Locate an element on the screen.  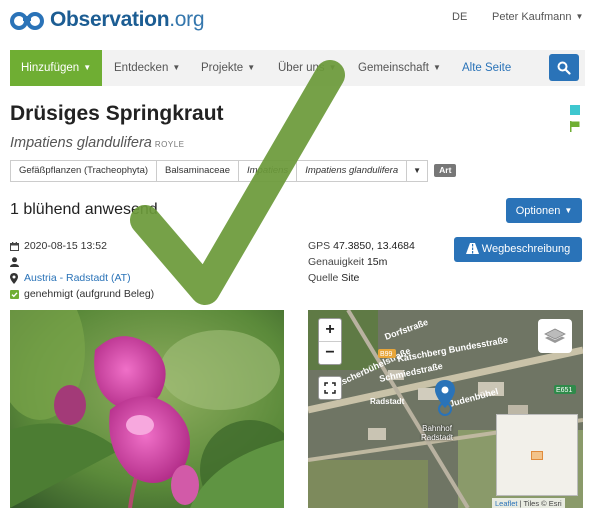
poi-line: Bahnhof is located at coordinates (437, 428).